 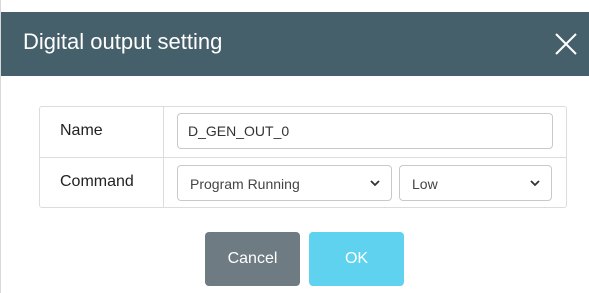 I want to click on name-label-cell: Name, so click(x=102, y=132).